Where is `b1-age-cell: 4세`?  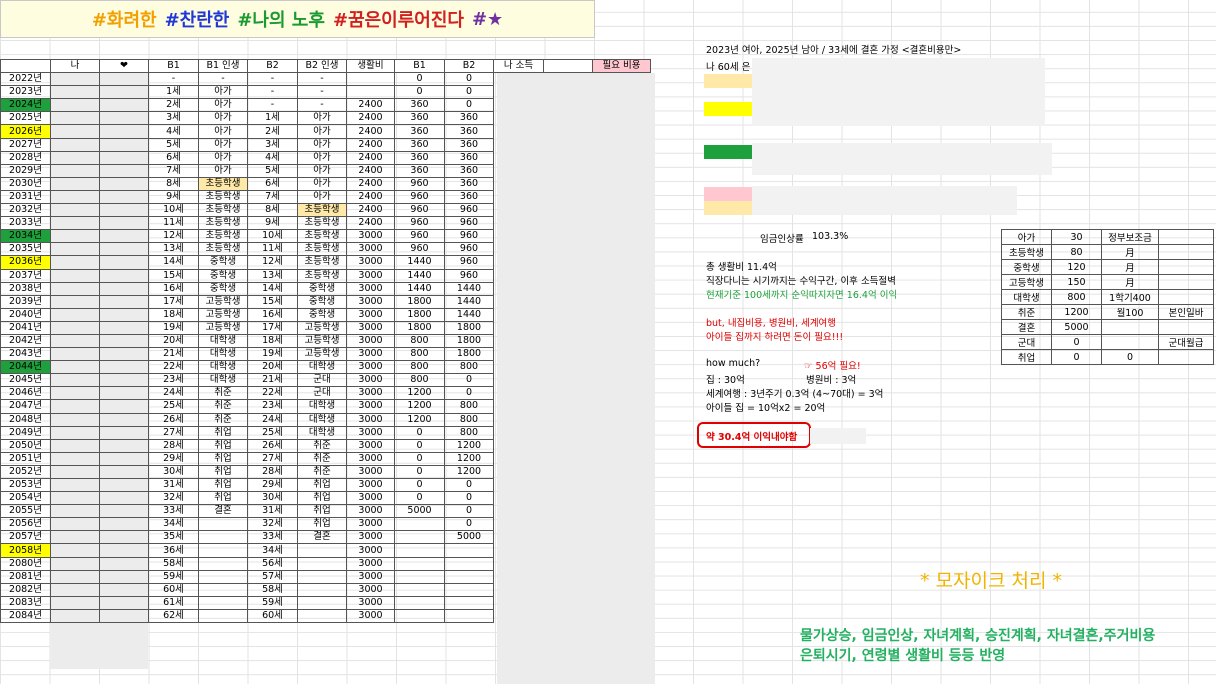
b1-age-cell: 4세 is located at coordinates (173, 131).